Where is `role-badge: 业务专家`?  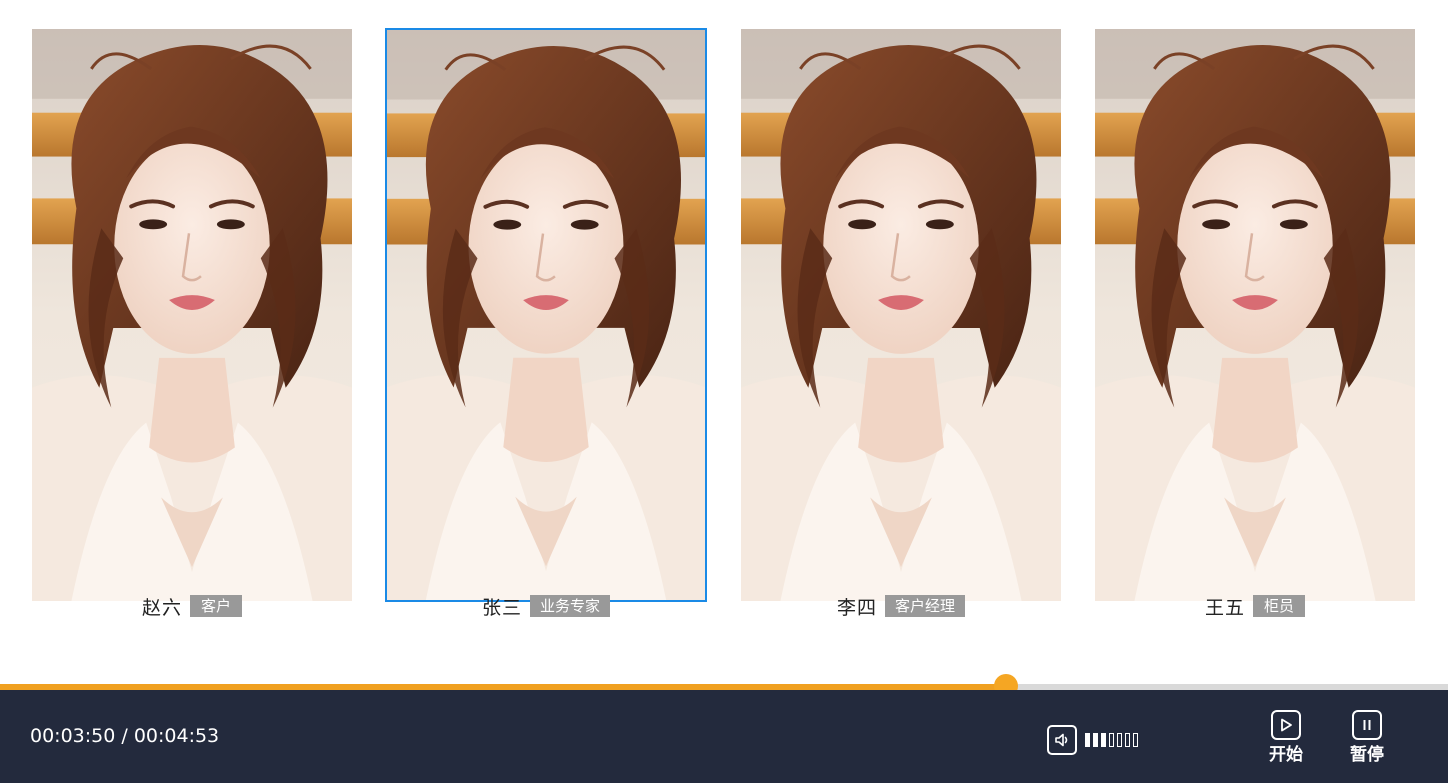 role-badge: 业务专家 is located at coordinates (570, 606).